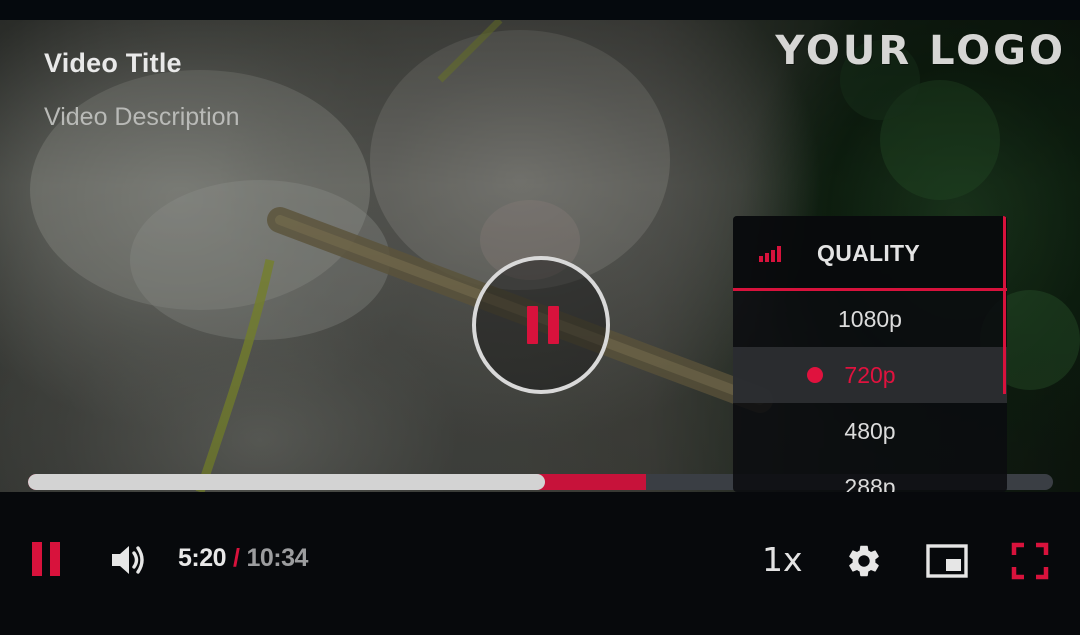 Image resolution: width=1080 pixels, height=635 pixels. Describe the element at coordinates (1004, 305) in the screenshot. I see `quality-menu-scrollbar` at that location.